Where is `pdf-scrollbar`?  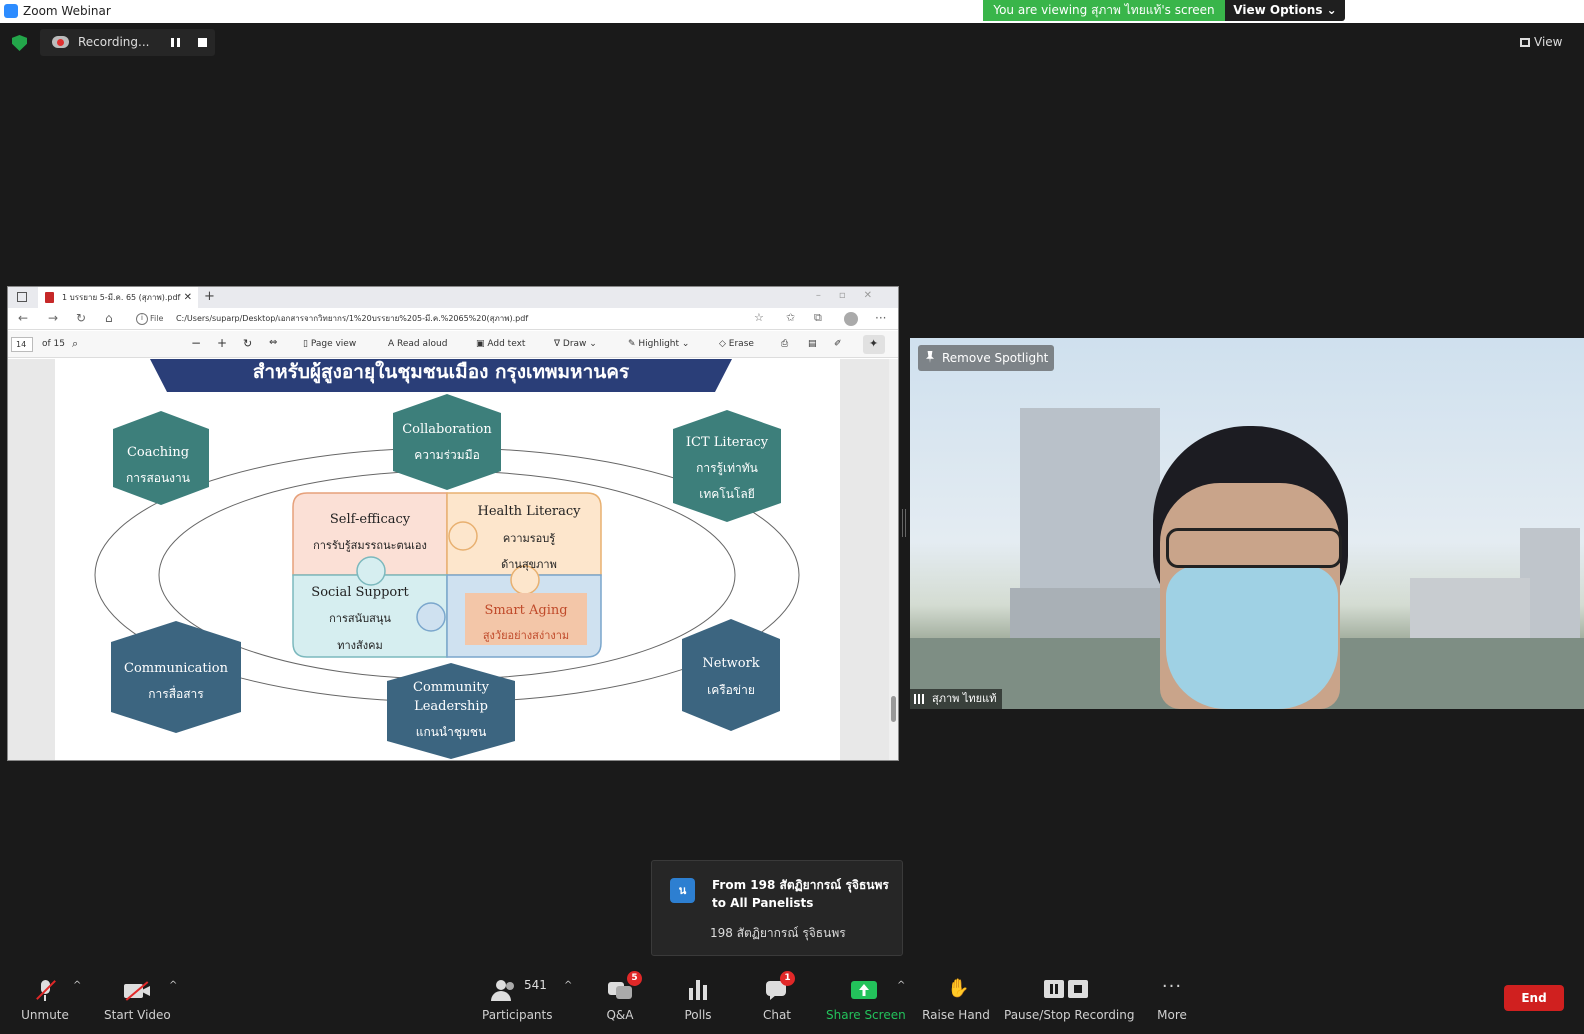 pdf-scrollbar is located at coordinates (893, 559).